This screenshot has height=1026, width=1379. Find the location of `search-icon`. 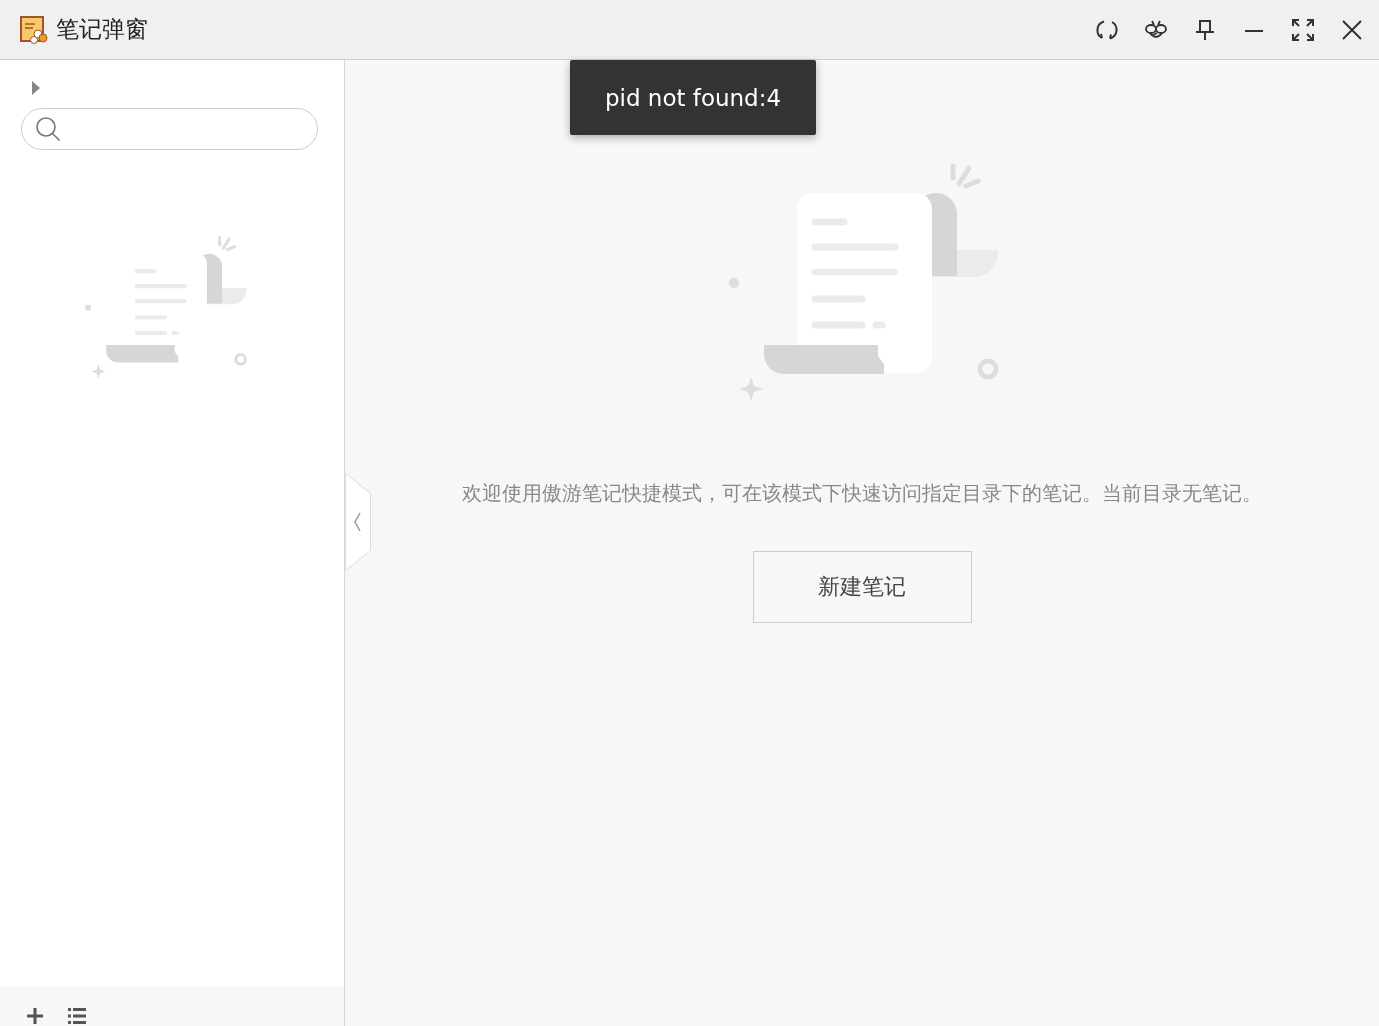

search-icon is located at coordinates (48, 129).